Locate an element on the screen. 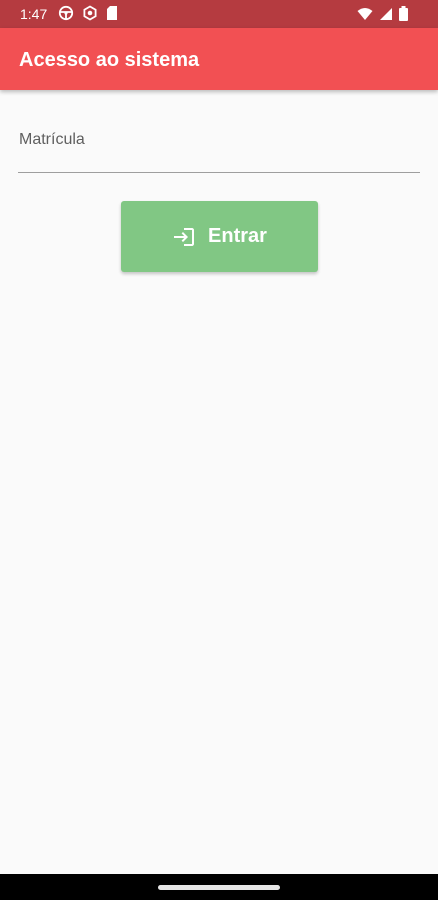  cellular-signal-icon is located at coordinates (386, 13).